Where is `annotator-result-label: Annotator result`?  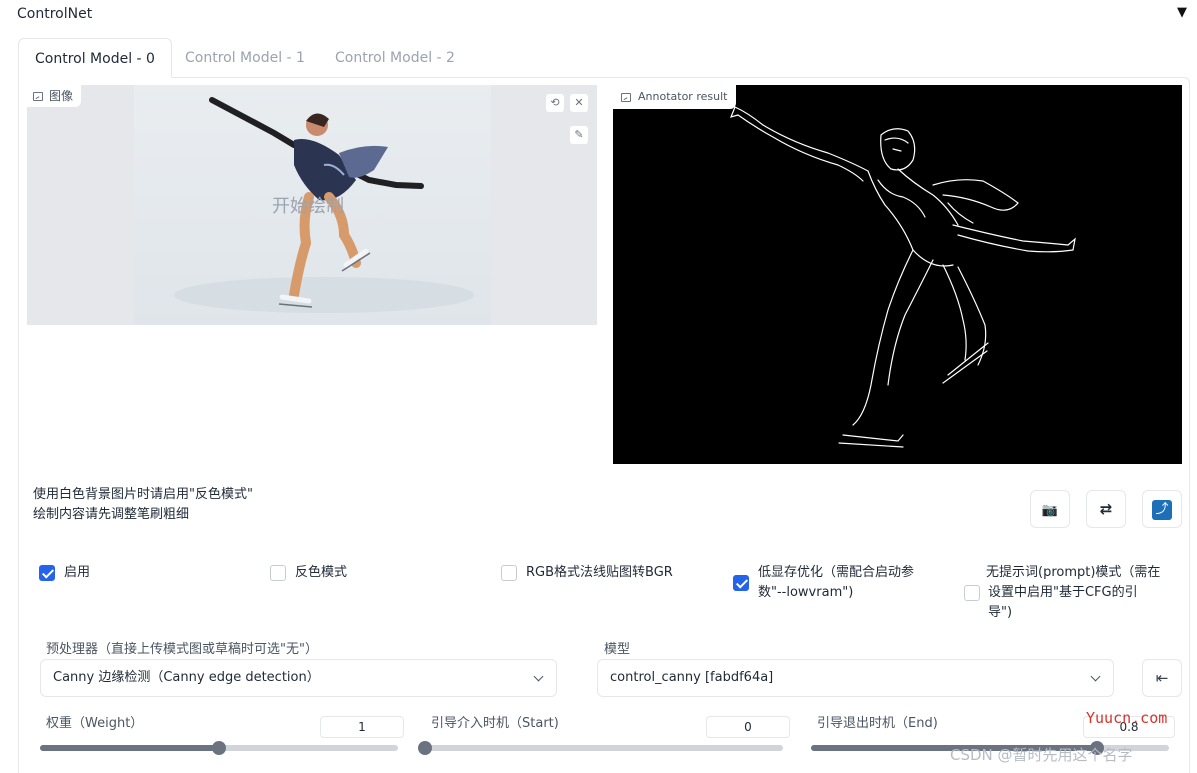 annotator-result-label: Annotator result is located at coordinates (675, 97).